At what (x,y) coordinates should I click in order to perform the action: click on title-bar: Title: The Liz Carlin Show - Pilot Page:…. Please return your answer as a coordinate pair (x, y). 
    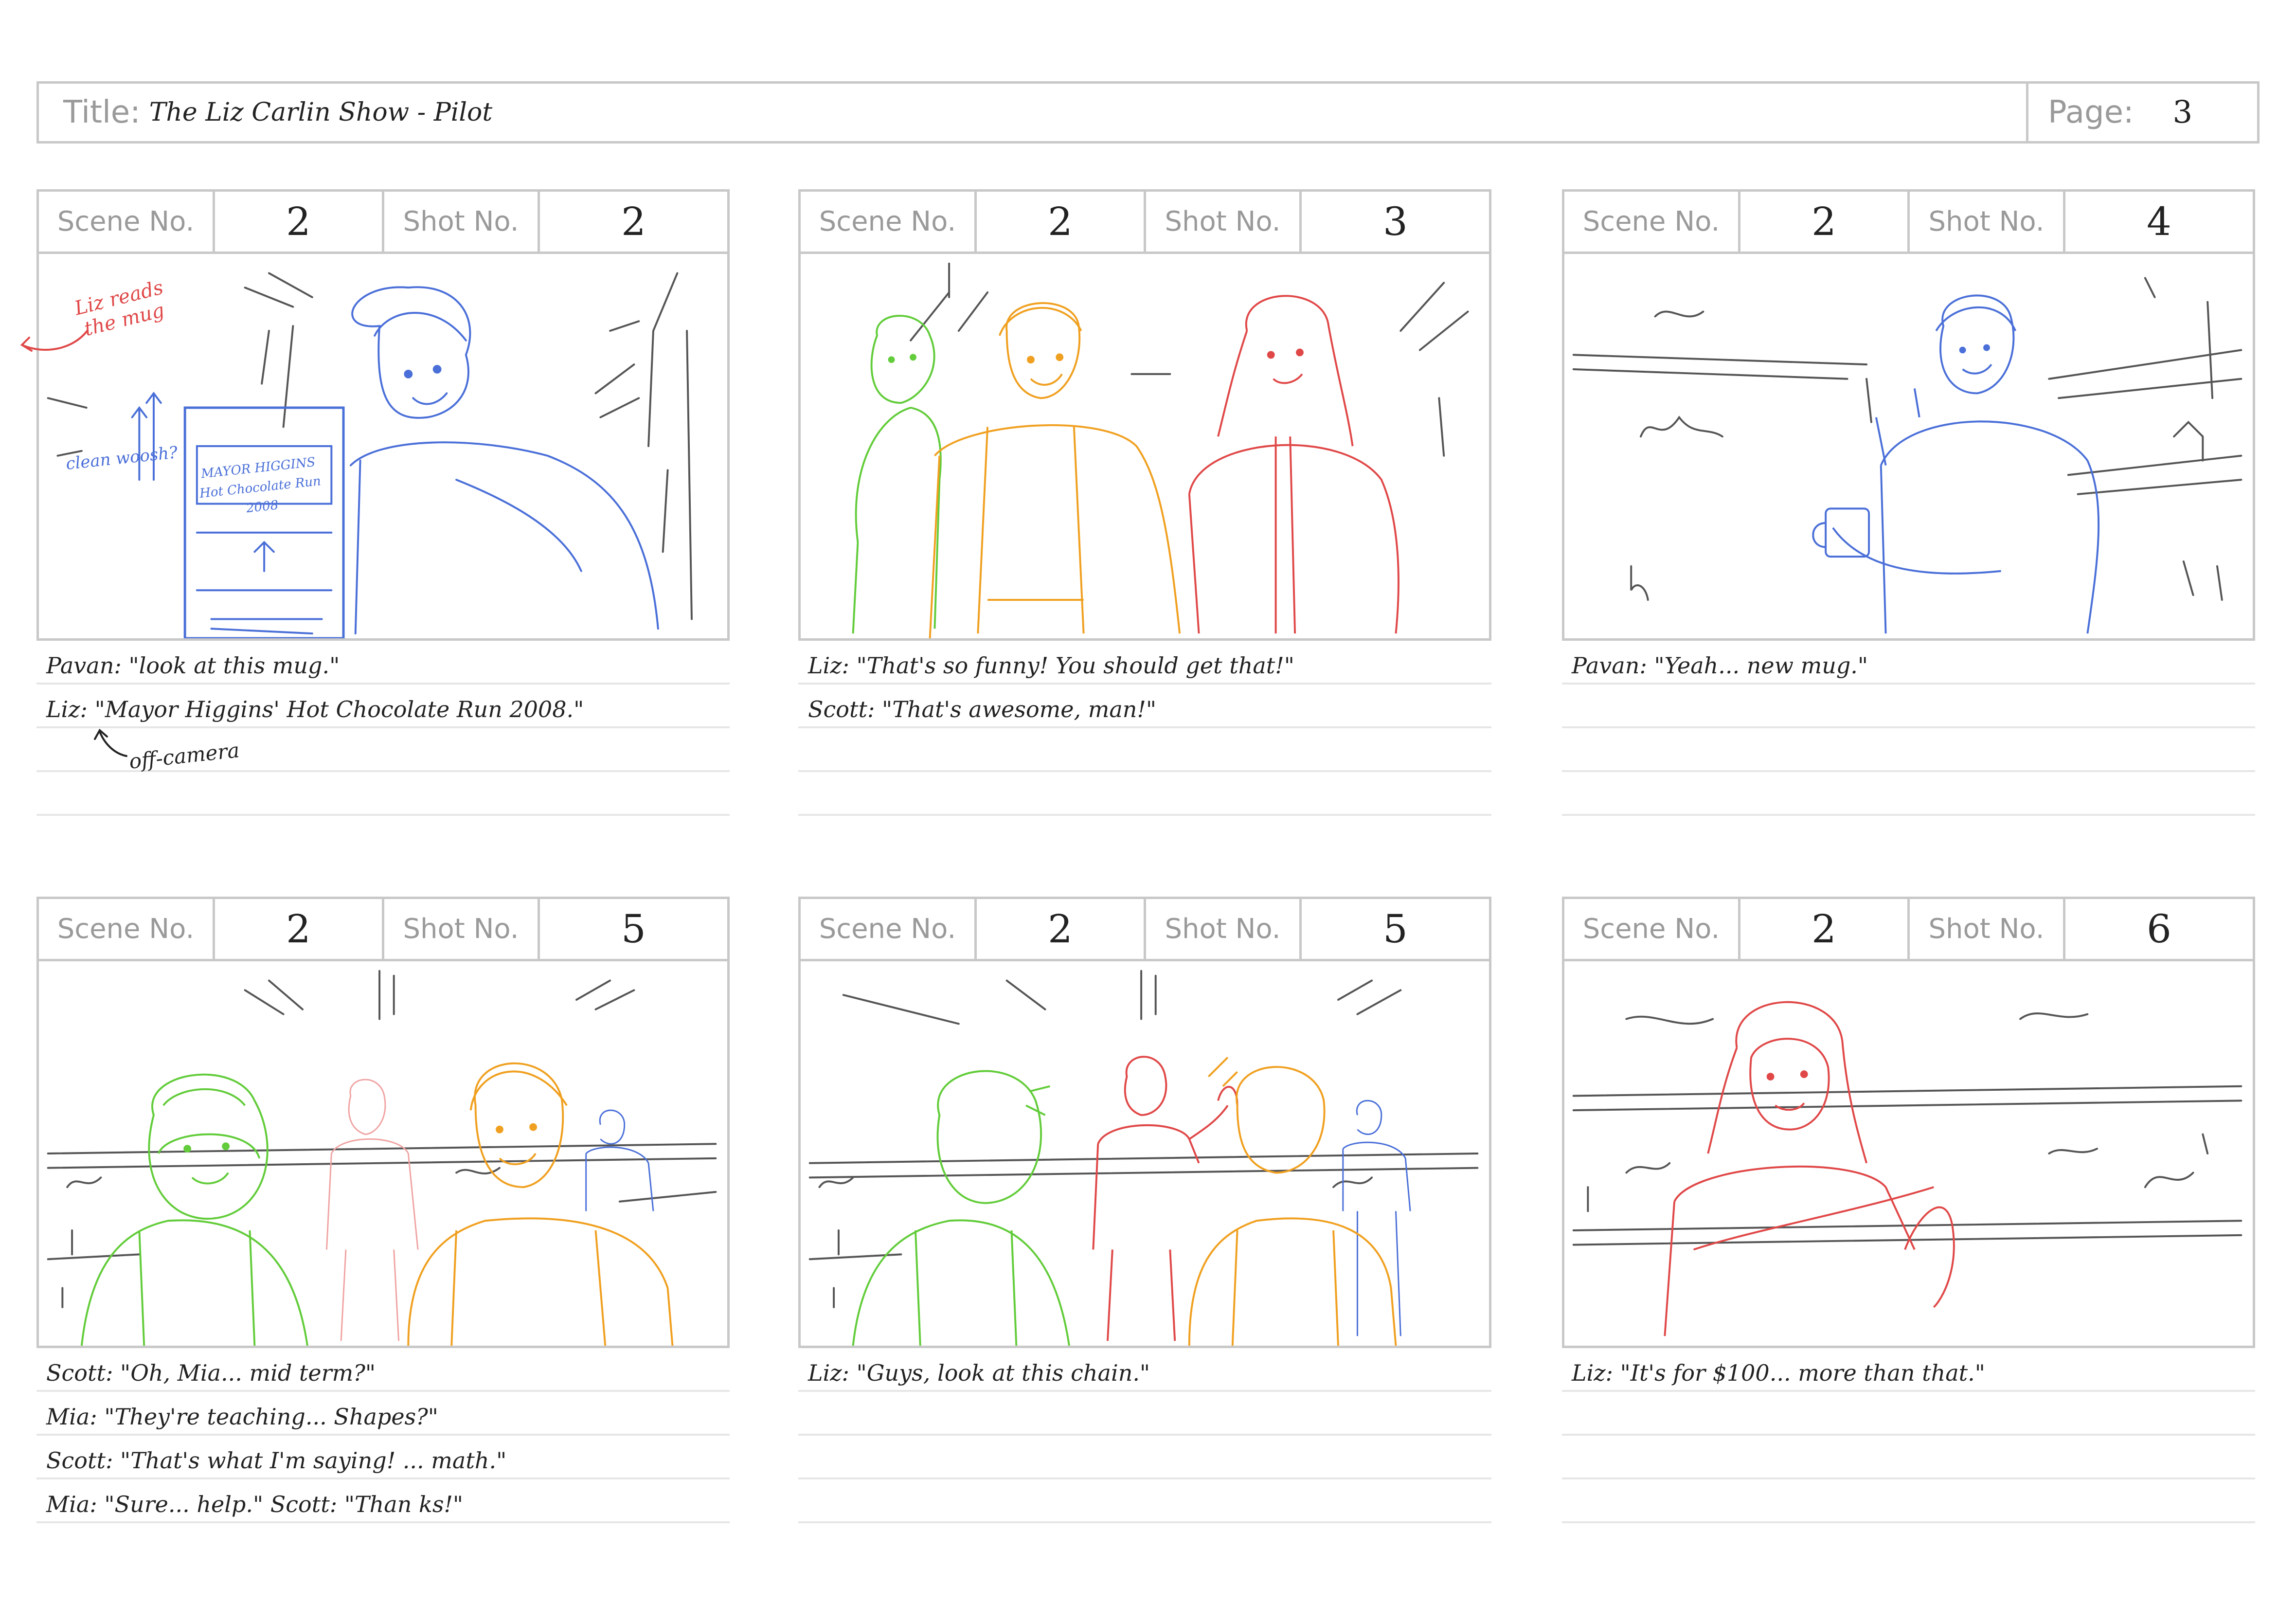
    Looking at the image, I should click on (1148, 112).